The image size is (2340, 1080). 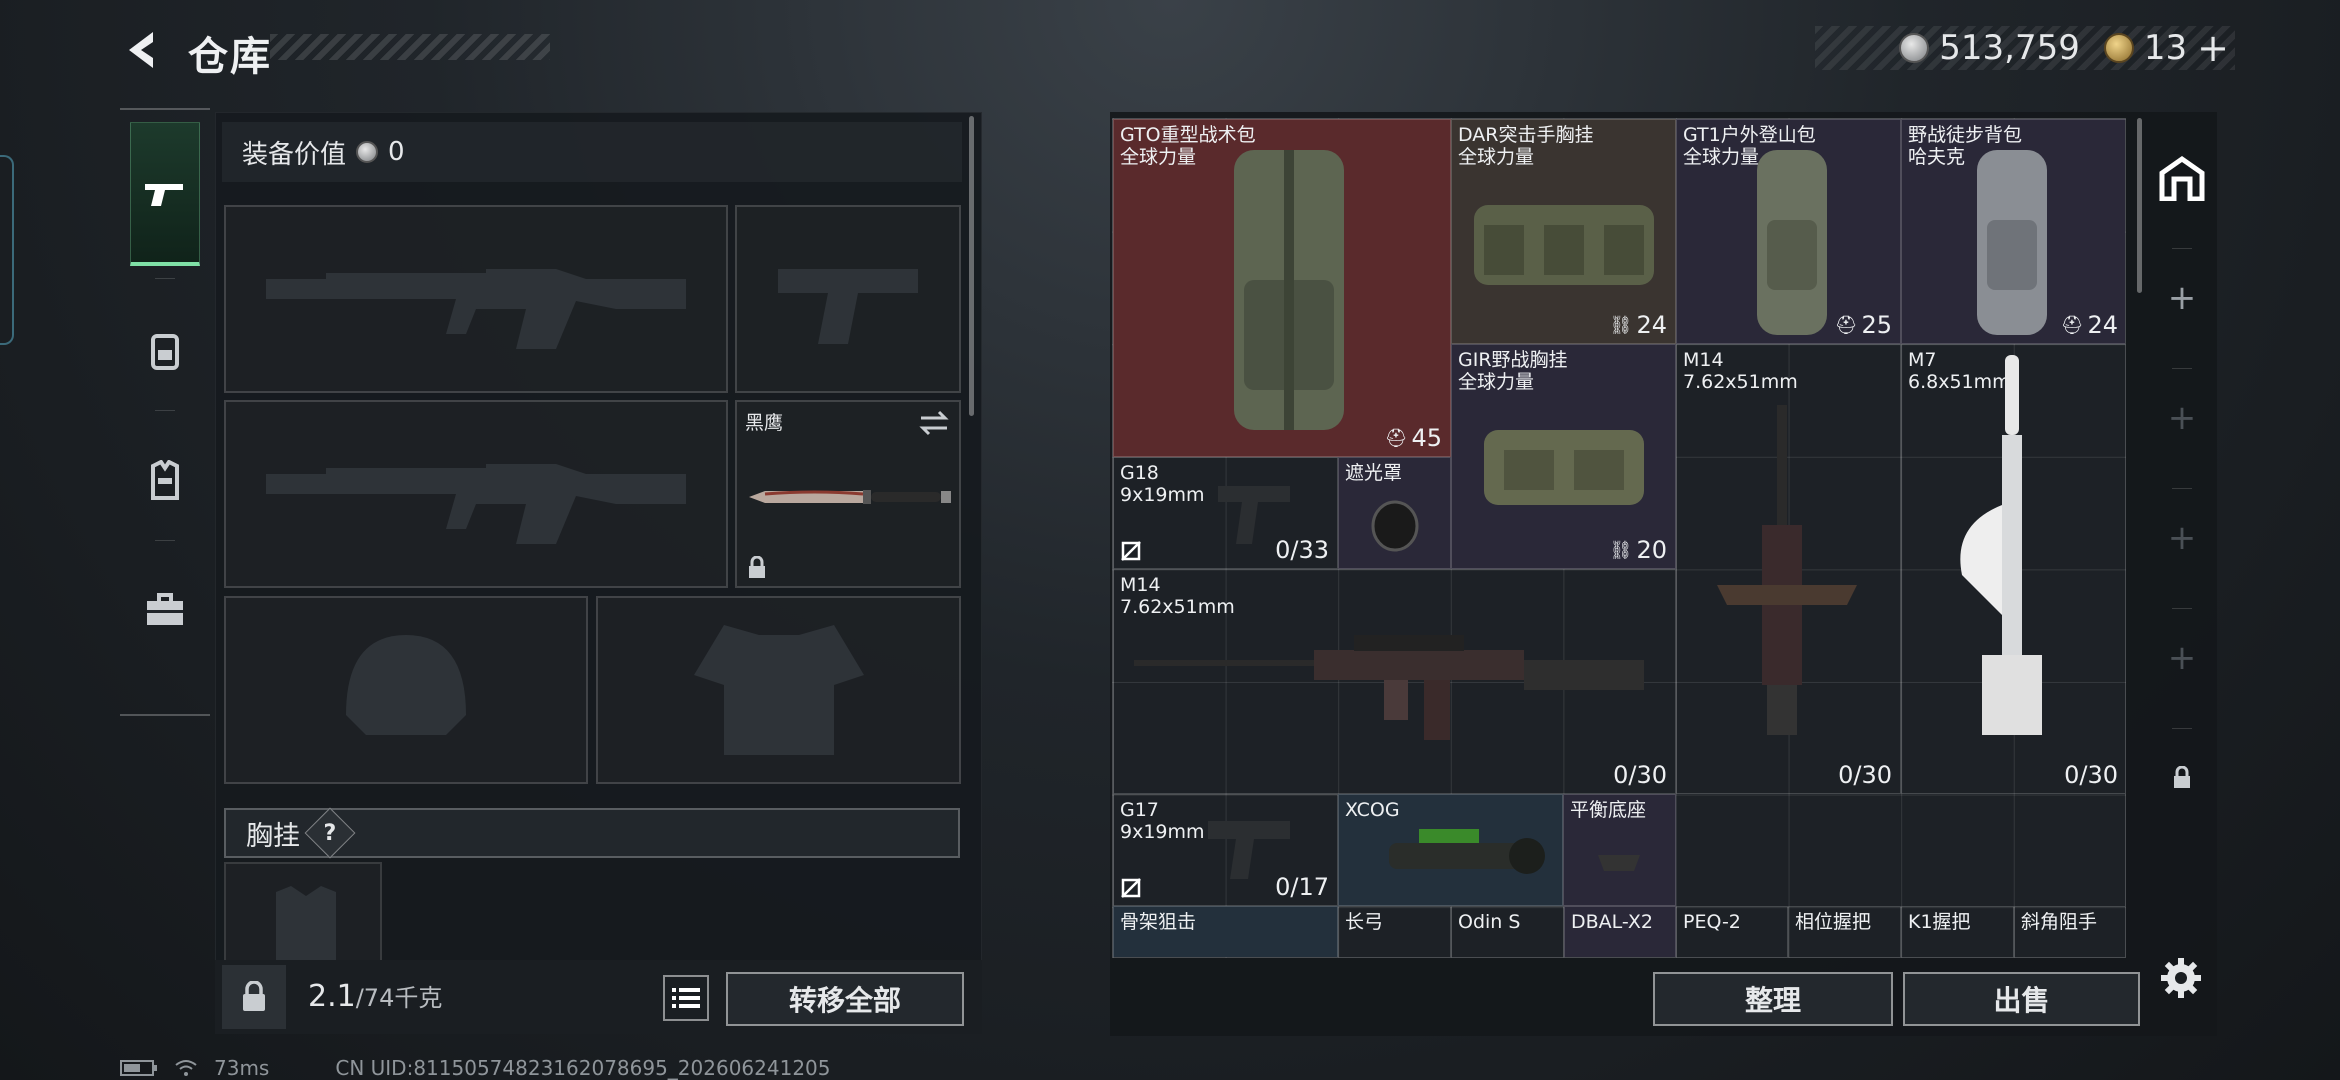 What do you see at coordinates (1732, 931) in the screenshot?
I see `stash-item: PEQ-2` at bounding box center [1732, 931].